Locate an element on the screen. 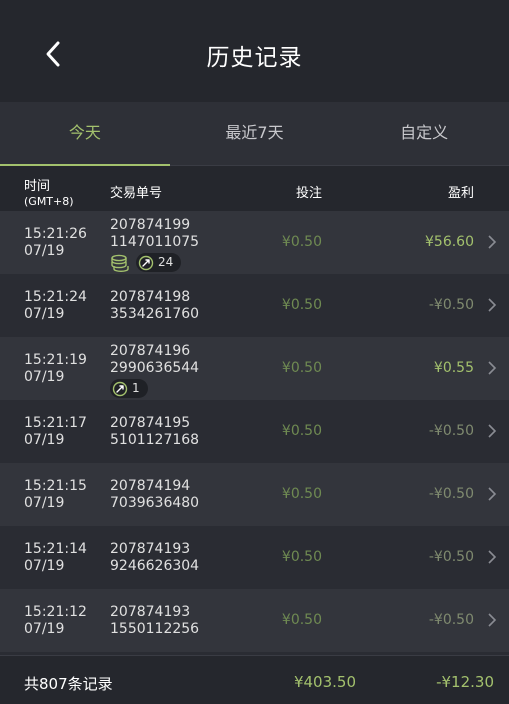 The height and width of the screenshot is (704, 509). summary-footer: 共807条记录 ¥403.50 -¥12.30 is located at coordinates (254, 679).